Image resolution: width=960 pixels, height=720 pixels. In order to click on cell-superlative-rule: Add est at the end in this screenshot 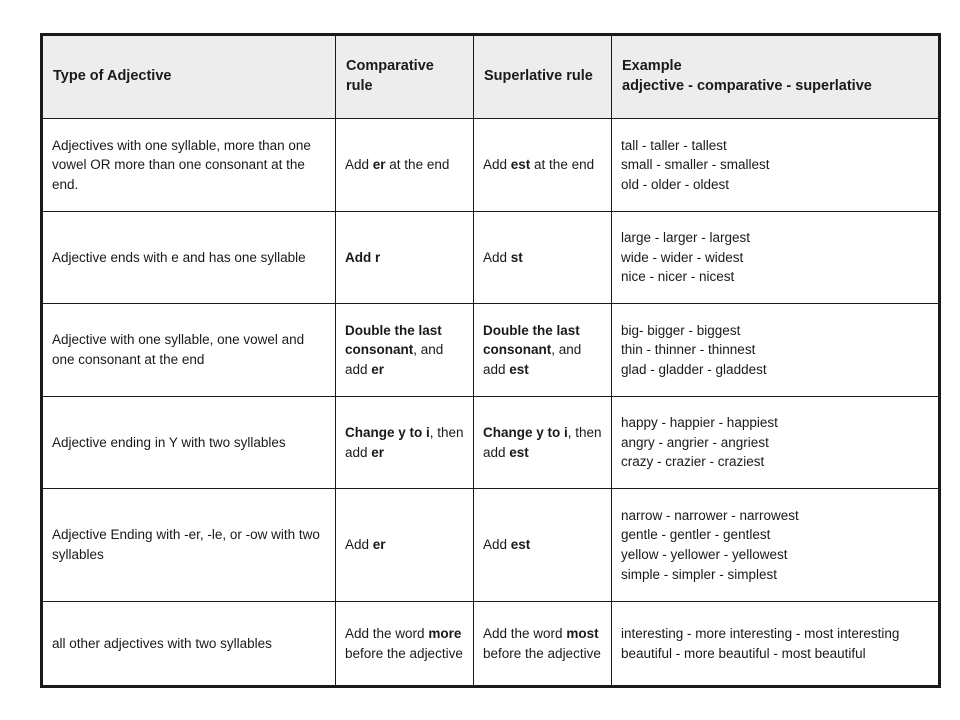, I will do `click(542, 165)`.